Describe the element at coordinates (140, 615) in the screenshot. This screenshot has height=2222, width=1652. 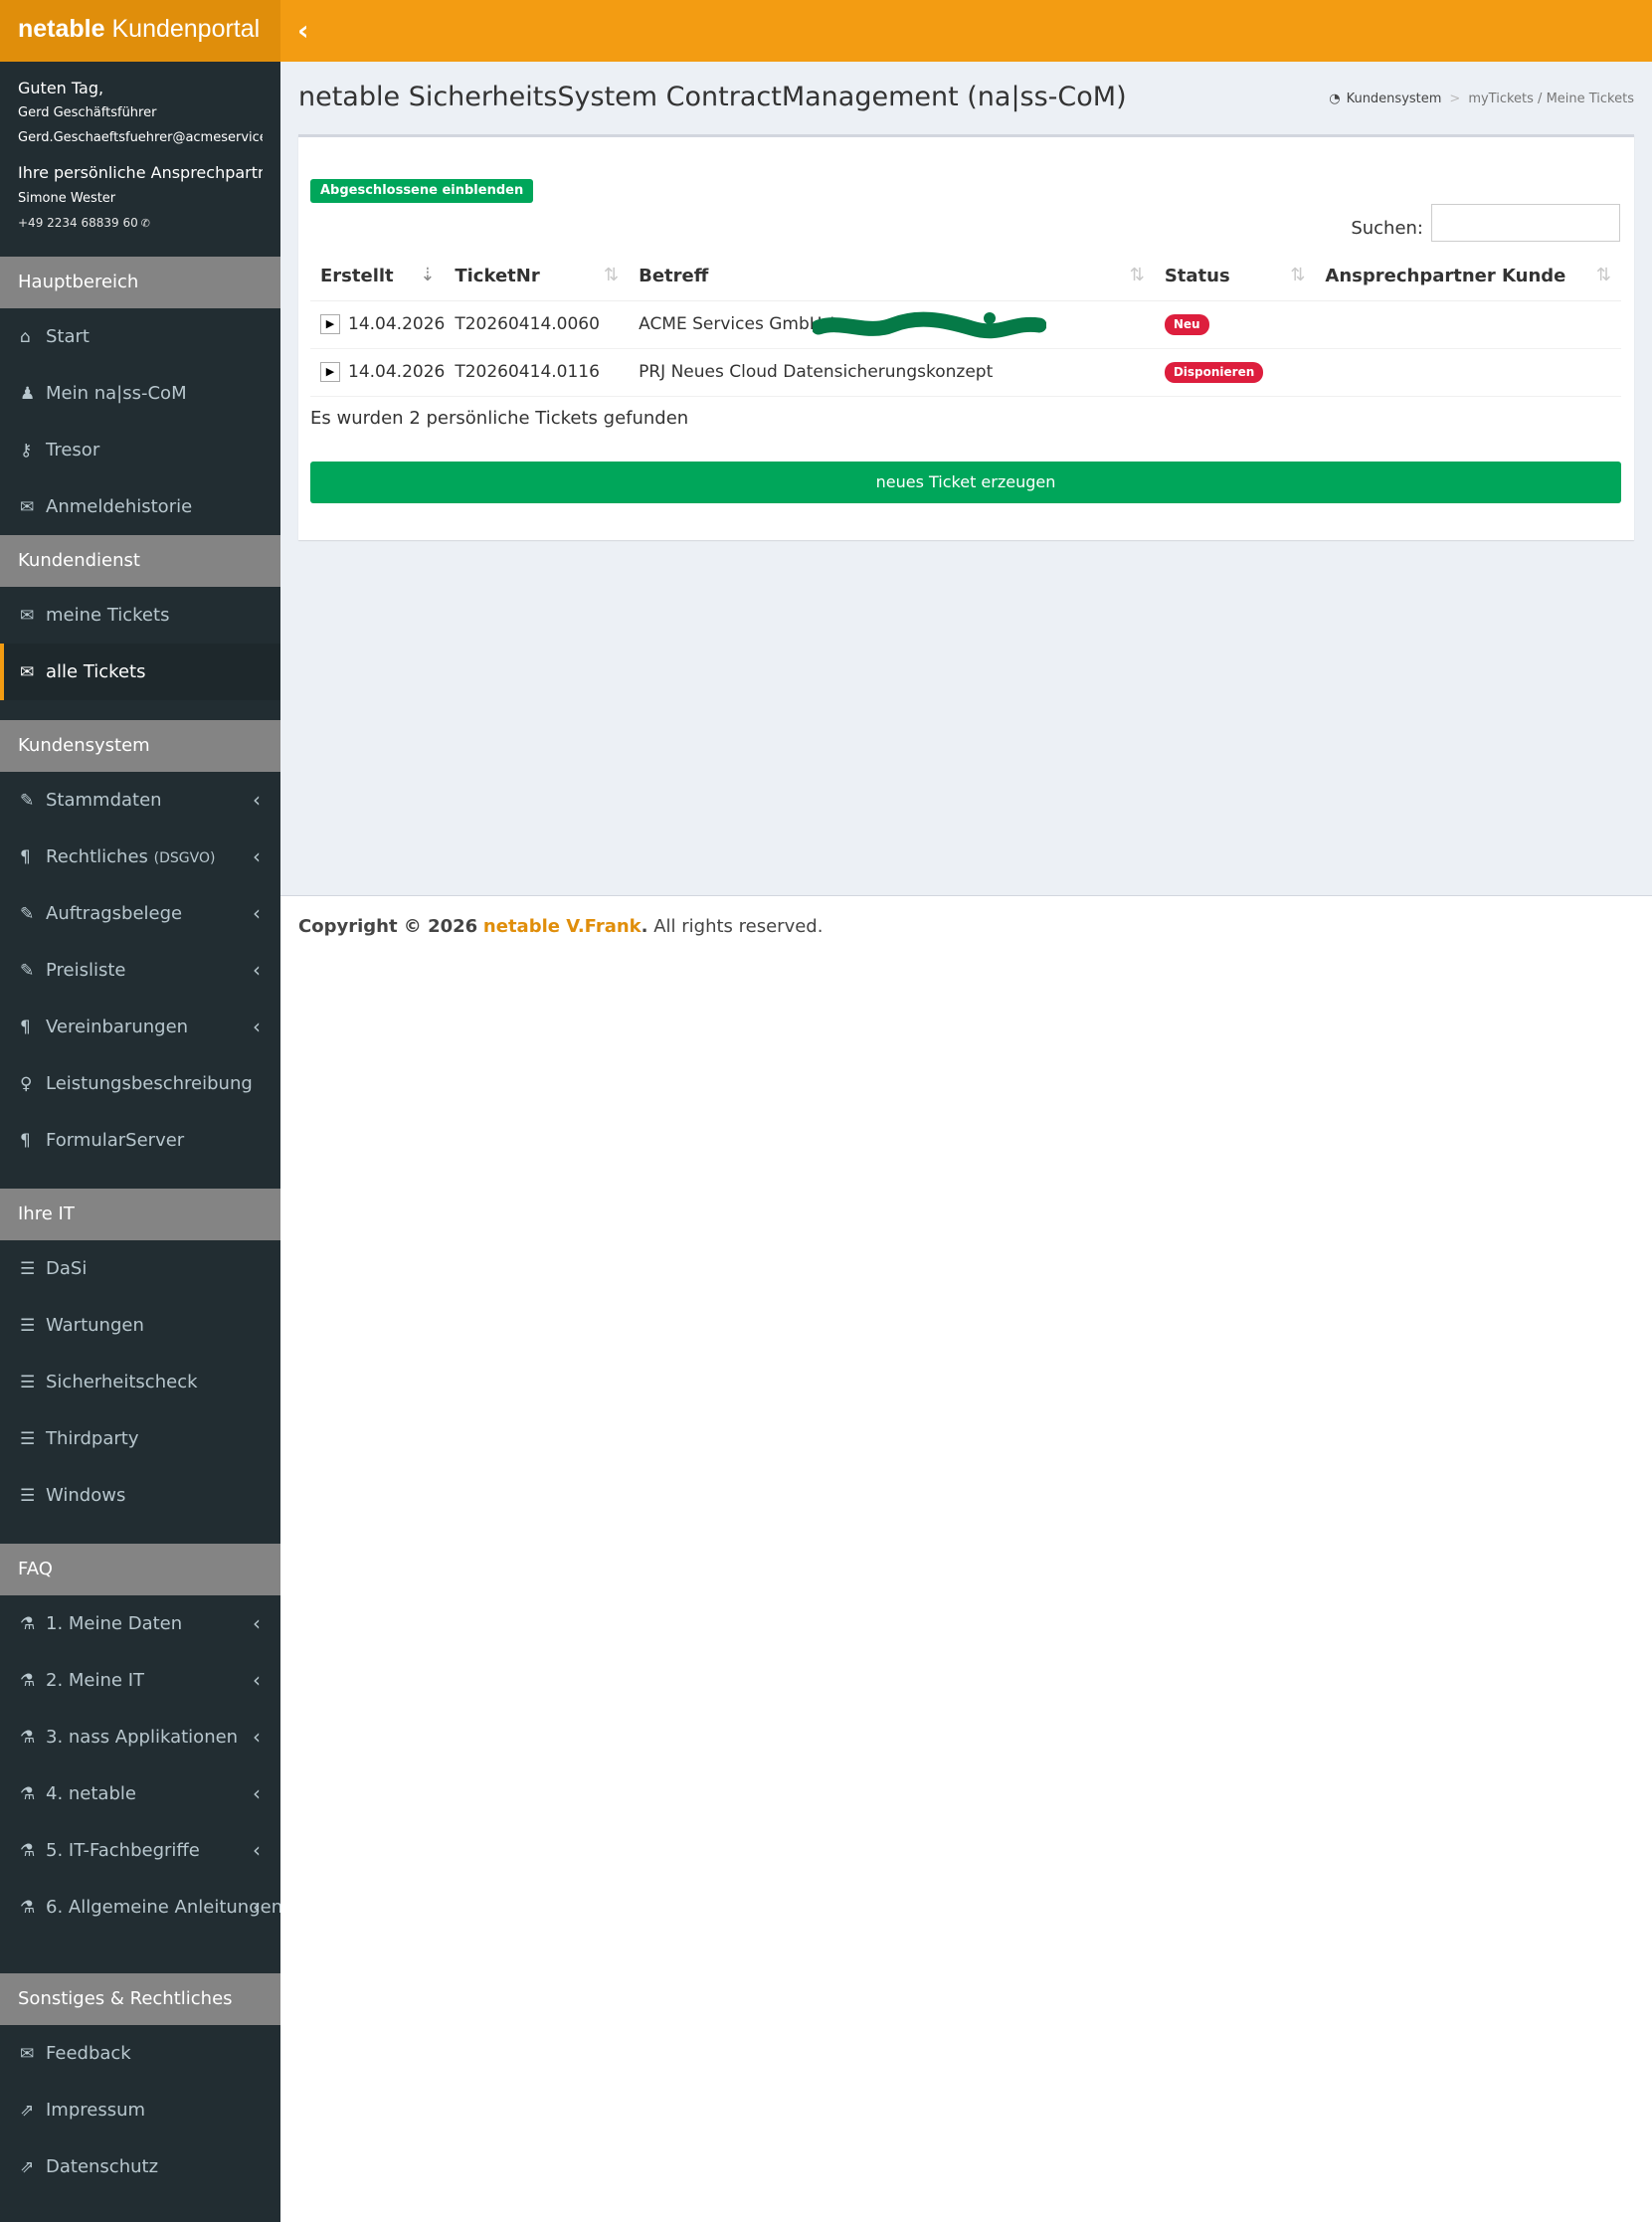
I see `sidebar-item-meine-tickets: ✉ meine Tickets` at that location.